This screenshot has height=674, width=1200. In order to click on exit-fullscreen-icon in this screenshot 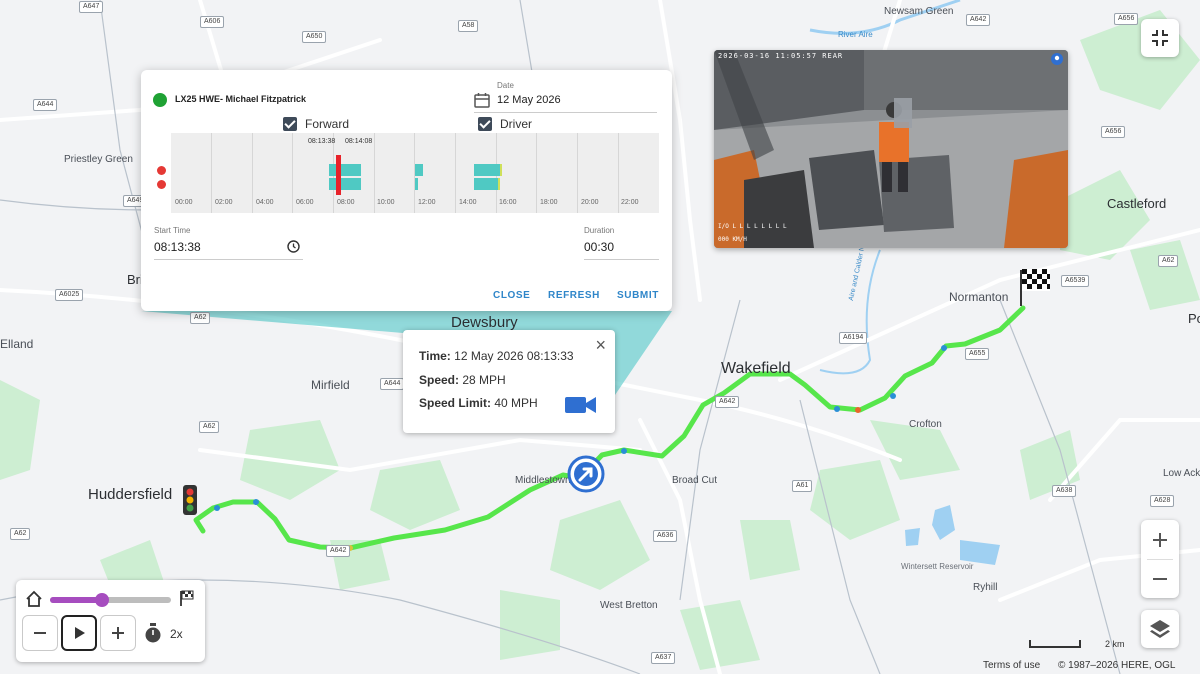, I will do `click(1160, 38)`.